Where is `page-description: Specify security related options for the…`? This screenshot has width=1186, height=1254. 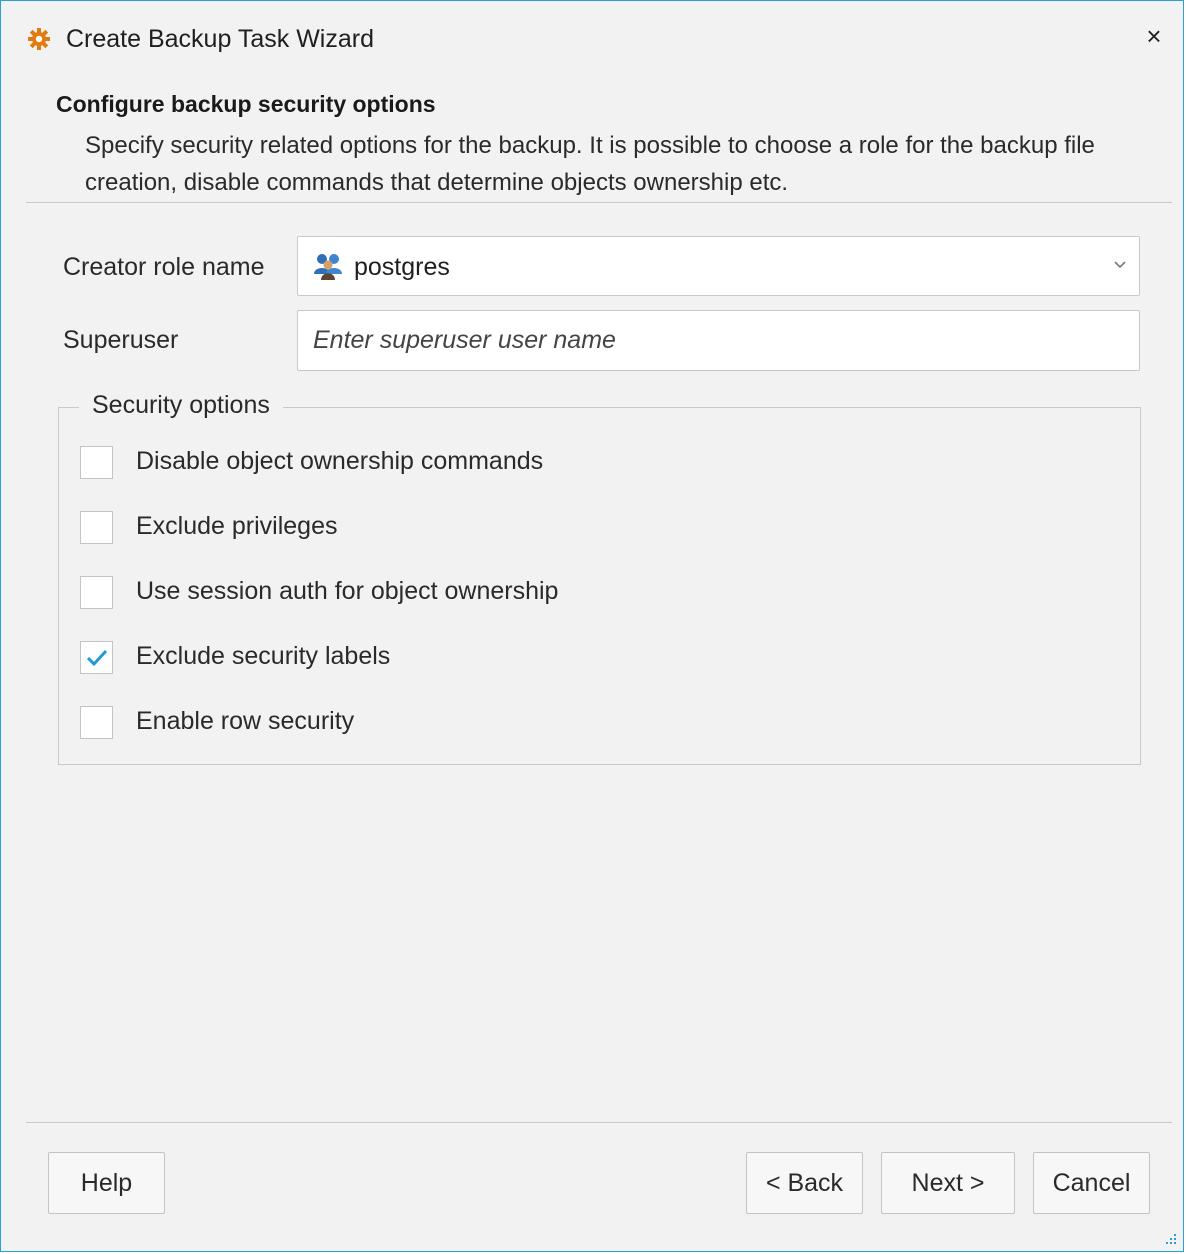 page-description: Specify security related options for the… is located at coordinates (590, 164).